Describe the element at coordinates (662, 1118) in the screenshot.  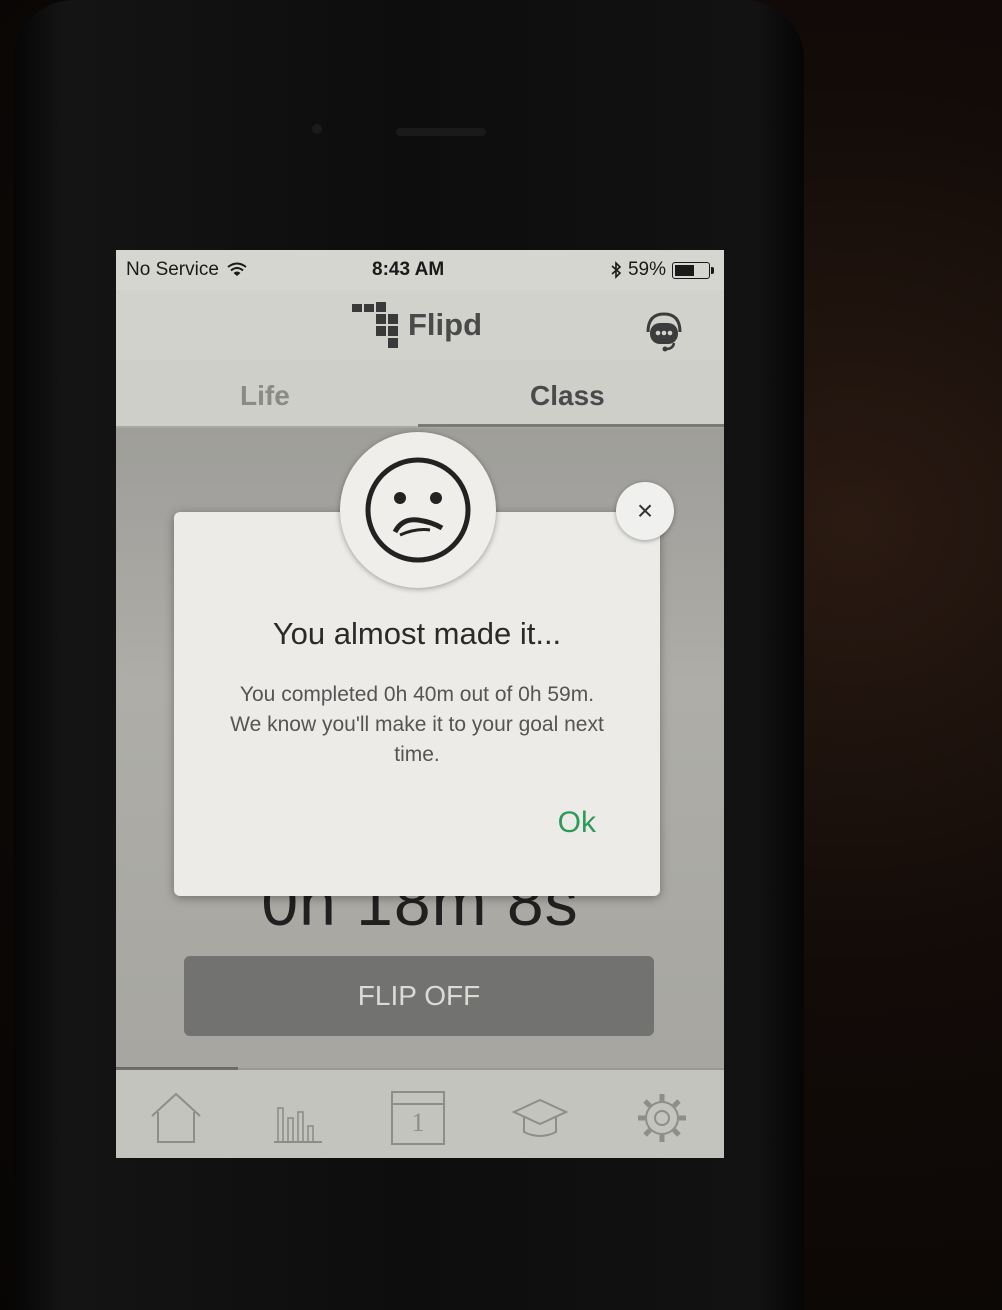
I see `gear-icon` at that location.